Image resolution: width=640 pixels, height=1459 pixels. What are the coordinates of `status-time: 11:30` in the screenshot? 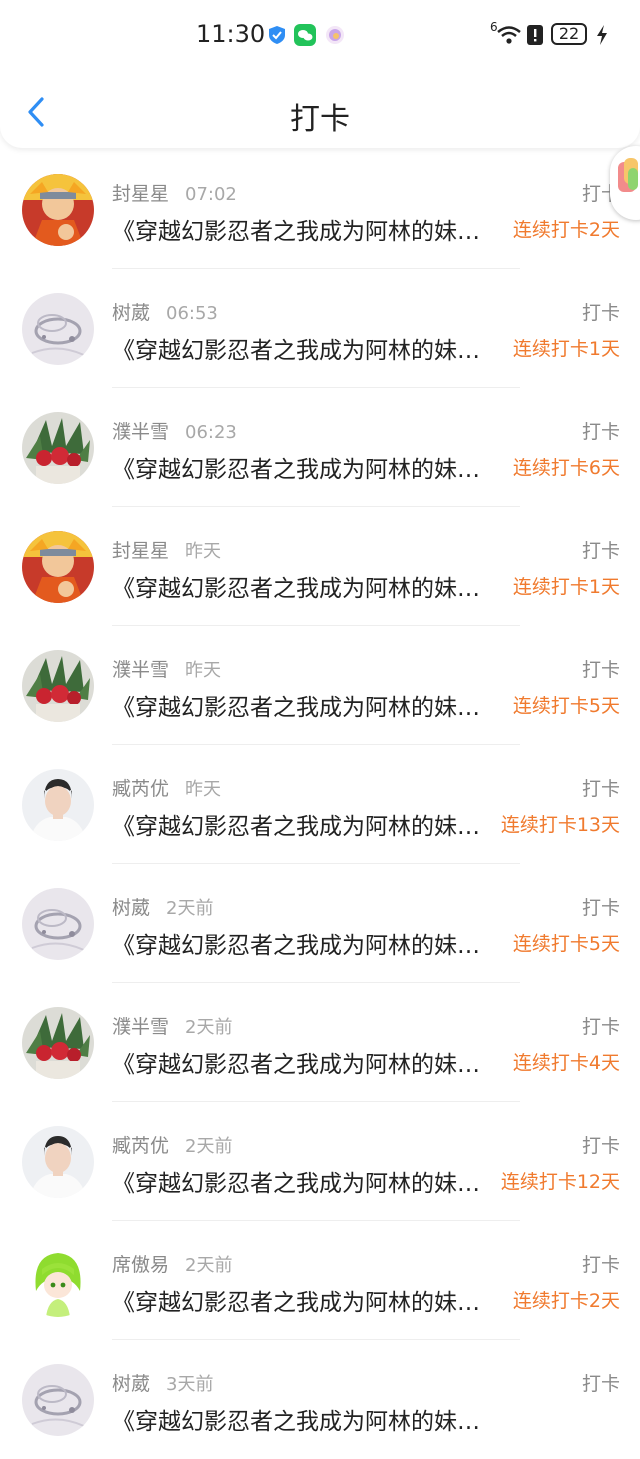 It's located at (231, 34).